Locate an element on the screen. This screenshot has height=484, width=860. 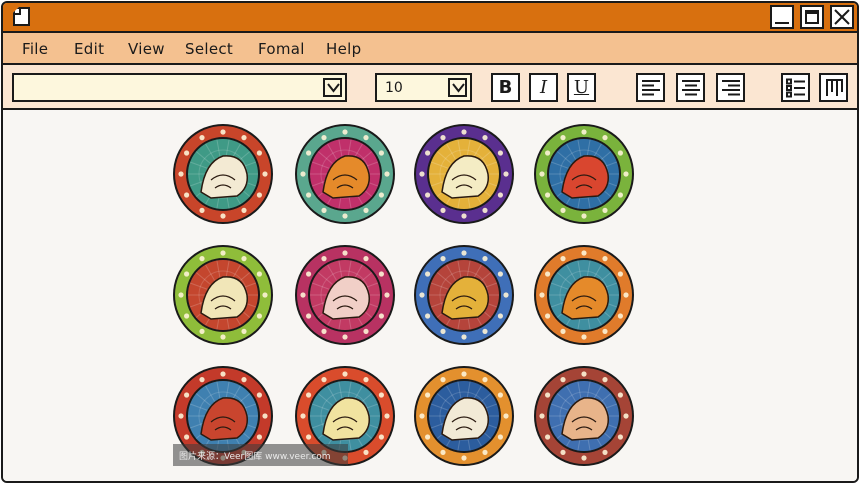
close-icon is located at coordinates (842, 17).